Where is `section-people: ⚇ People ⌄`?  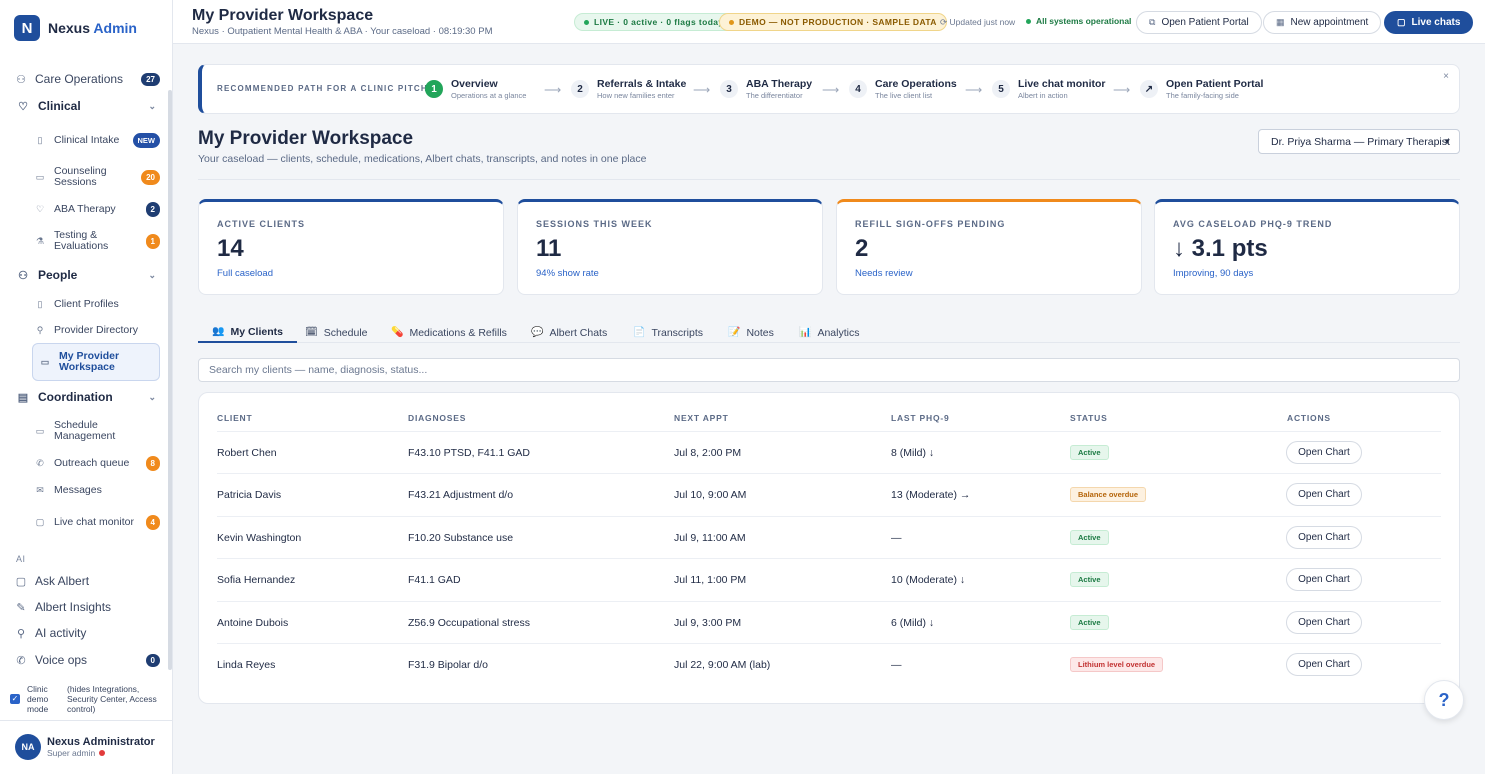
section-people: ⚇ People ⌄ is located at coordinates (86, 275).